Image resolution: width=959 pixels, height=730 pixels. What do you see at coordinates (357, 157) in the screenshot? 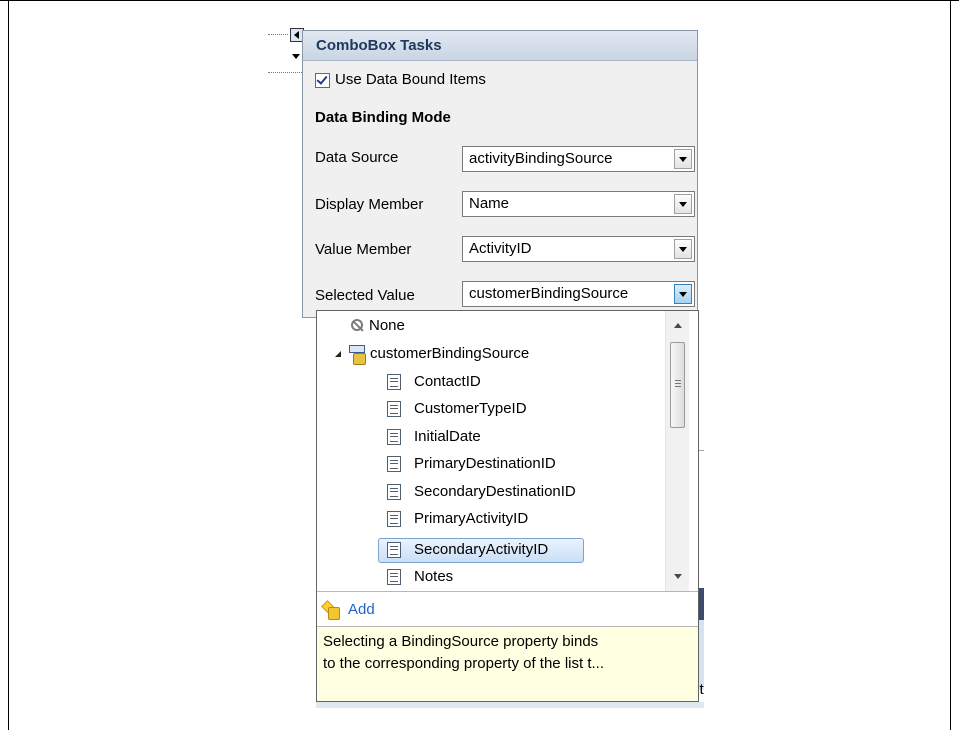
I see `data-source-label: Data Source` at bounding box center [357, 157].